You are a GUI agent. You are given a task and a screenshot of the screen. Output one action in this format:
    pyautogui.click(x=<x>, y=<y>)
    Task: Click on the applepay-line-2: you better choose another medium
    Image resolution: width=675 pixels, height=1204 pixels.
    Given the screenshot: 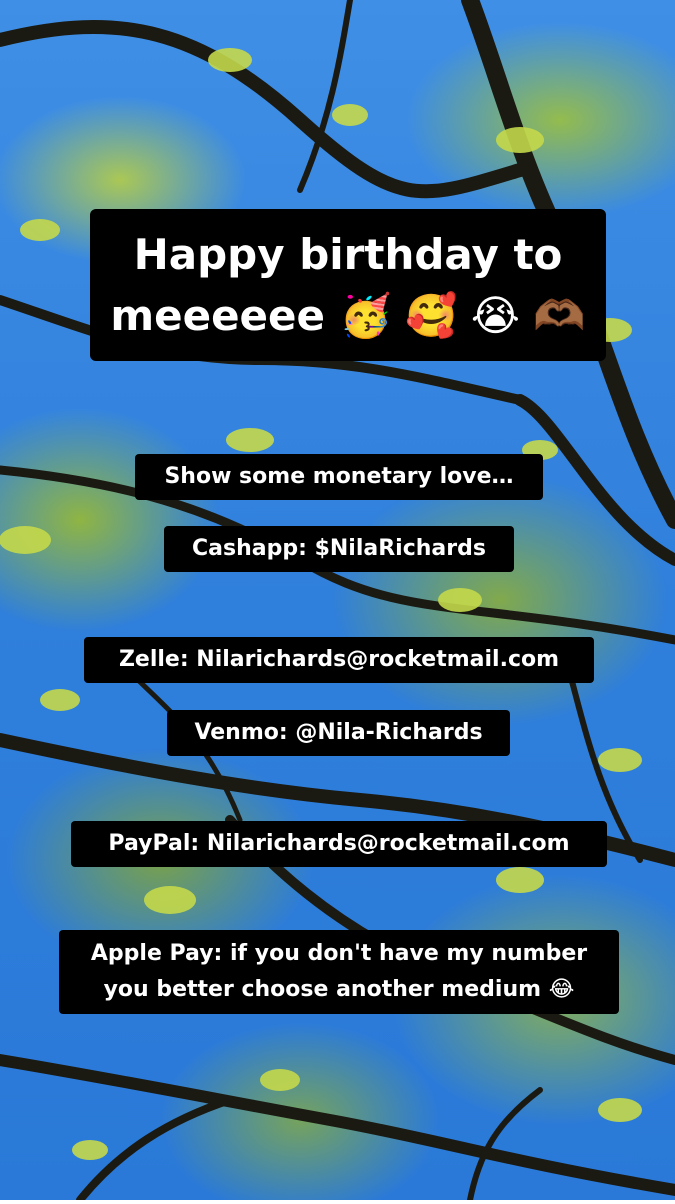 What is the action you would take?
    pyautogui.click(x=322, y=989)
    